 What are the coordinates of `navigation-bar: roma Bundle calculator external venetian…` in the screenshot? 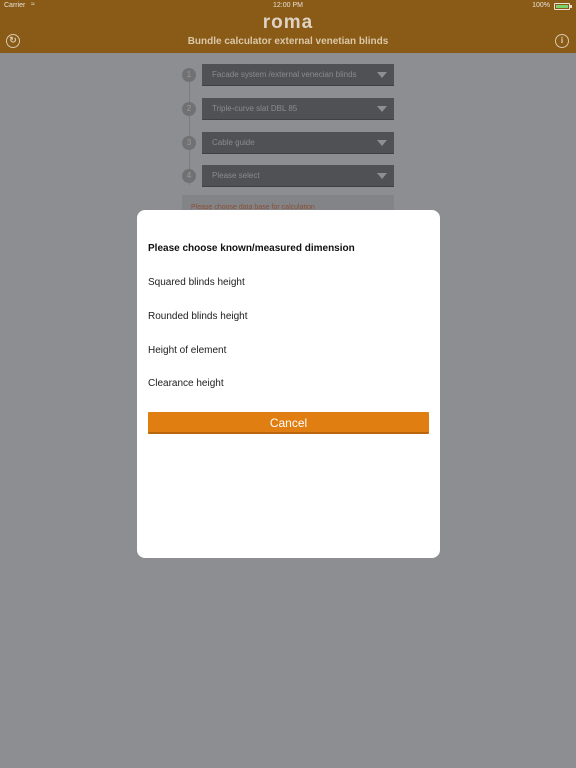 It's located at (288, 32).